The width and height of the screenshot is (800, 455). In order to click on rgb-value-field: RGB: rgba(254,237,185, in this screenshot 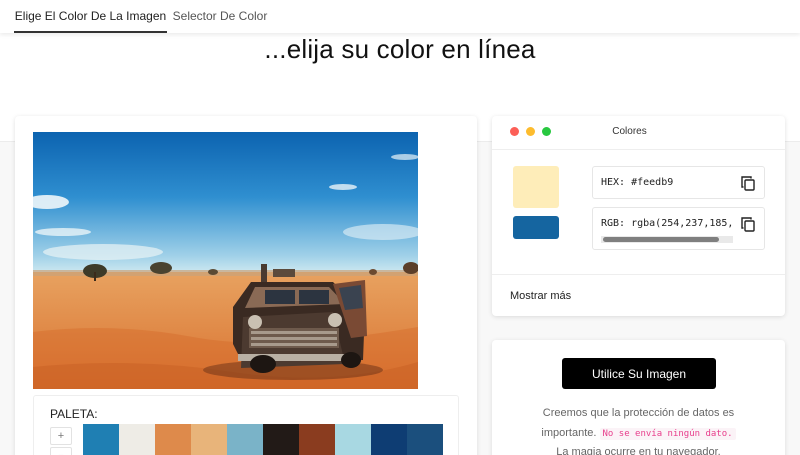, I will do `click(678, 228)`.